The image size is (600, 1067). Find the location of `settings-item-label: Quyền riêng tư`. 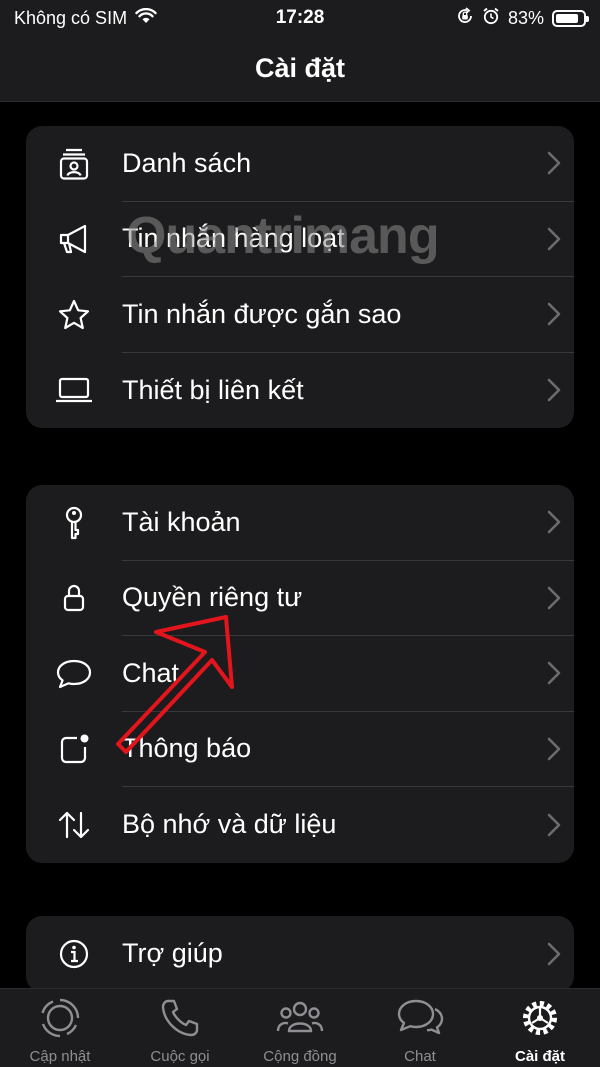

settings-item-label: Quyền riêng tư is located at coordinates (212, 597).